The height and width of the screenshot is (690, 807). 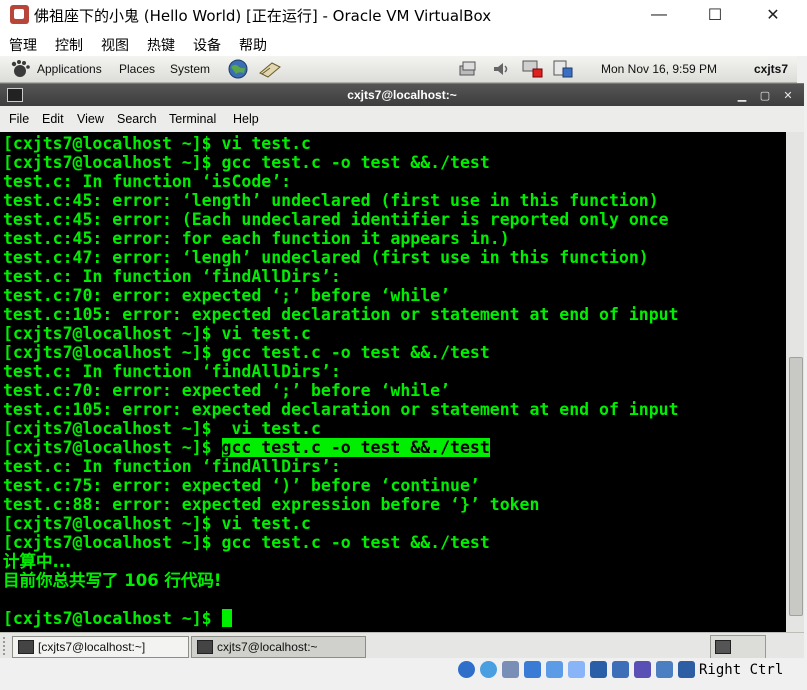 What do you see at coordinates (246, 119) in the screenshot?
I see `terminal-menu-help: Help` at bounding box center [246, 119].